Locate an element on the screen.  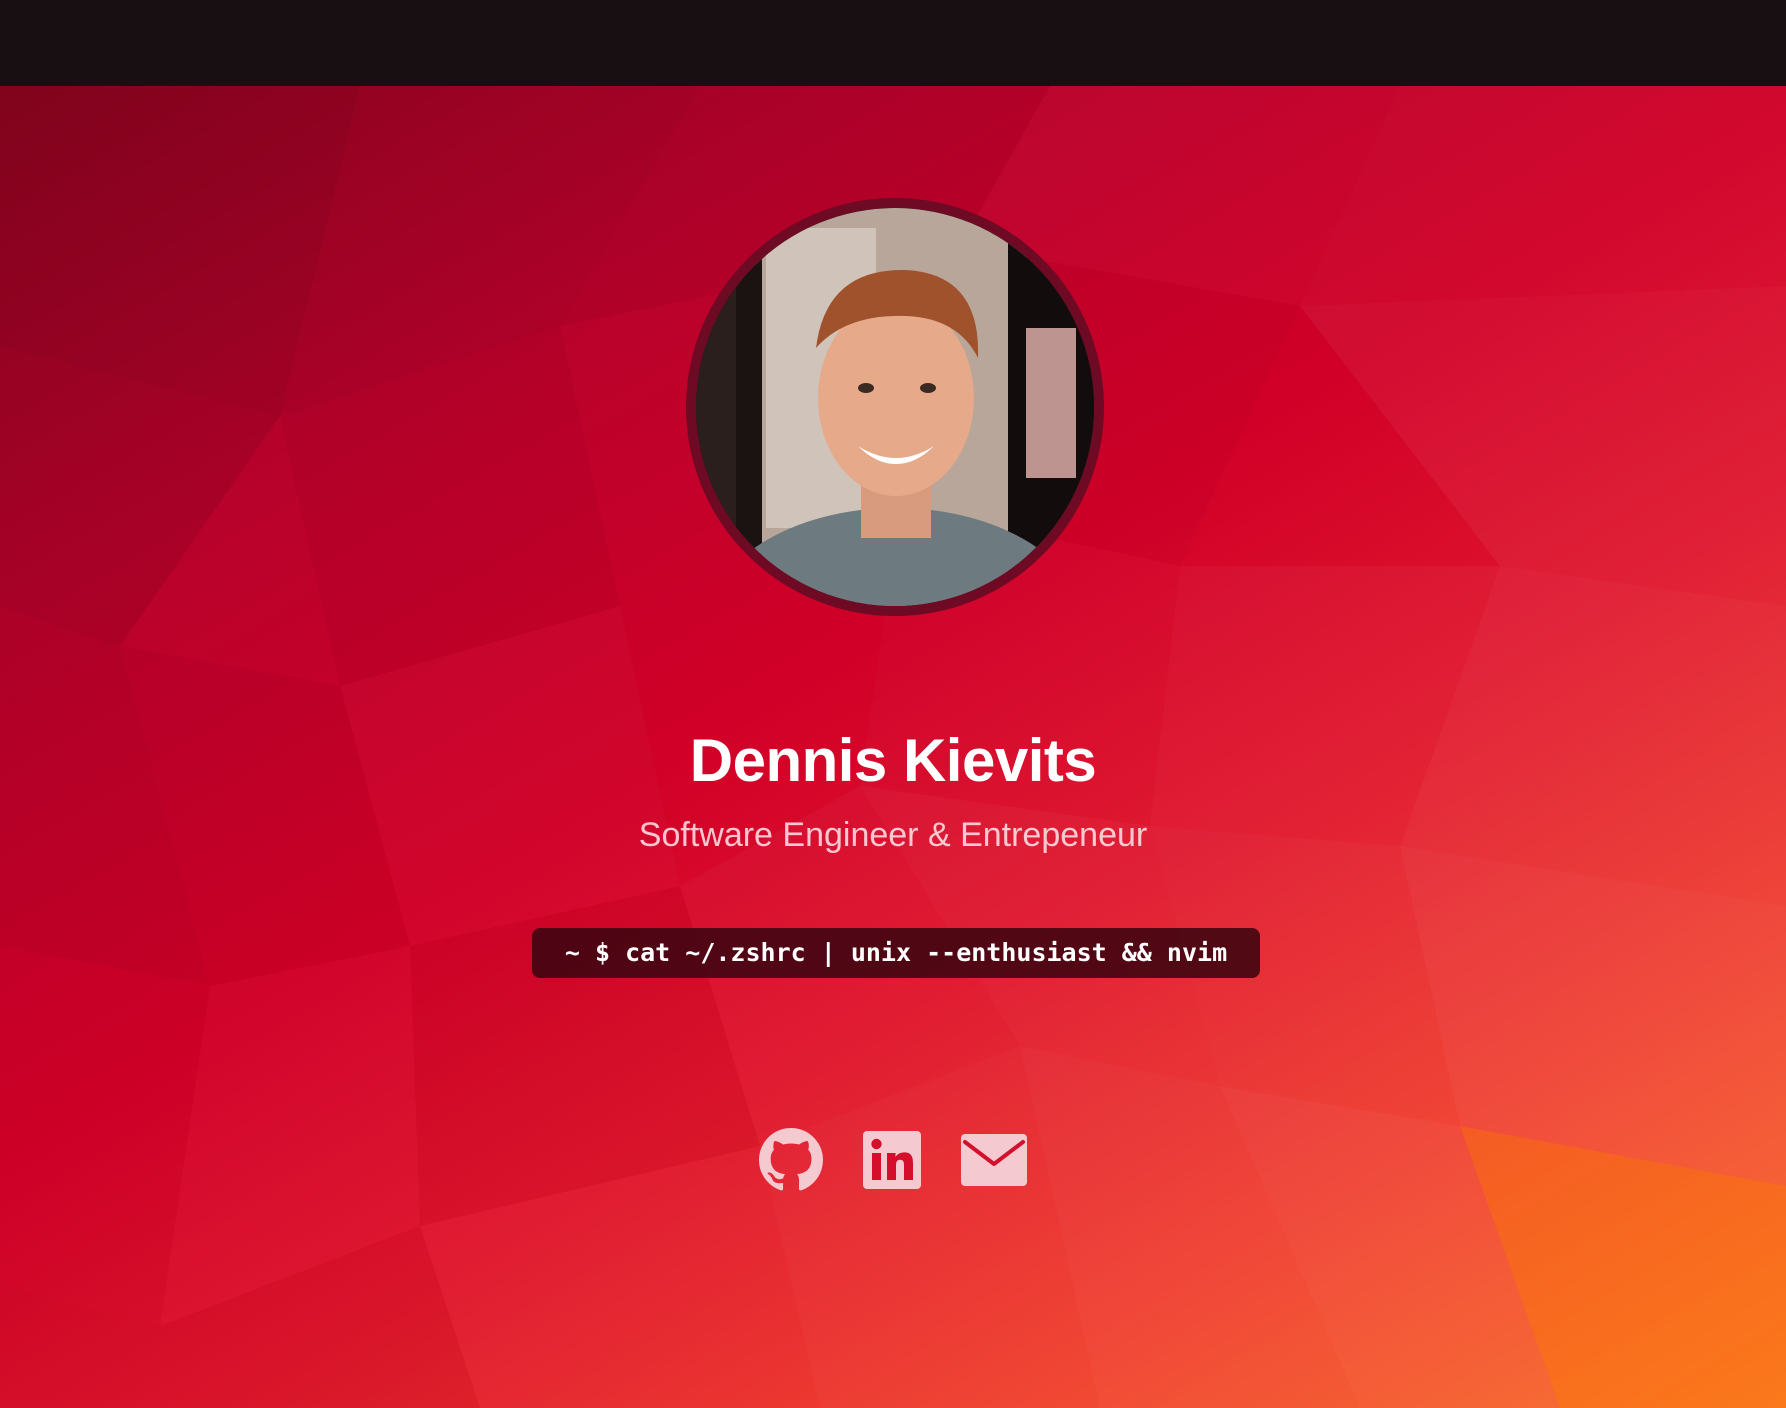
social-links is located at coordinates (893, 1160).